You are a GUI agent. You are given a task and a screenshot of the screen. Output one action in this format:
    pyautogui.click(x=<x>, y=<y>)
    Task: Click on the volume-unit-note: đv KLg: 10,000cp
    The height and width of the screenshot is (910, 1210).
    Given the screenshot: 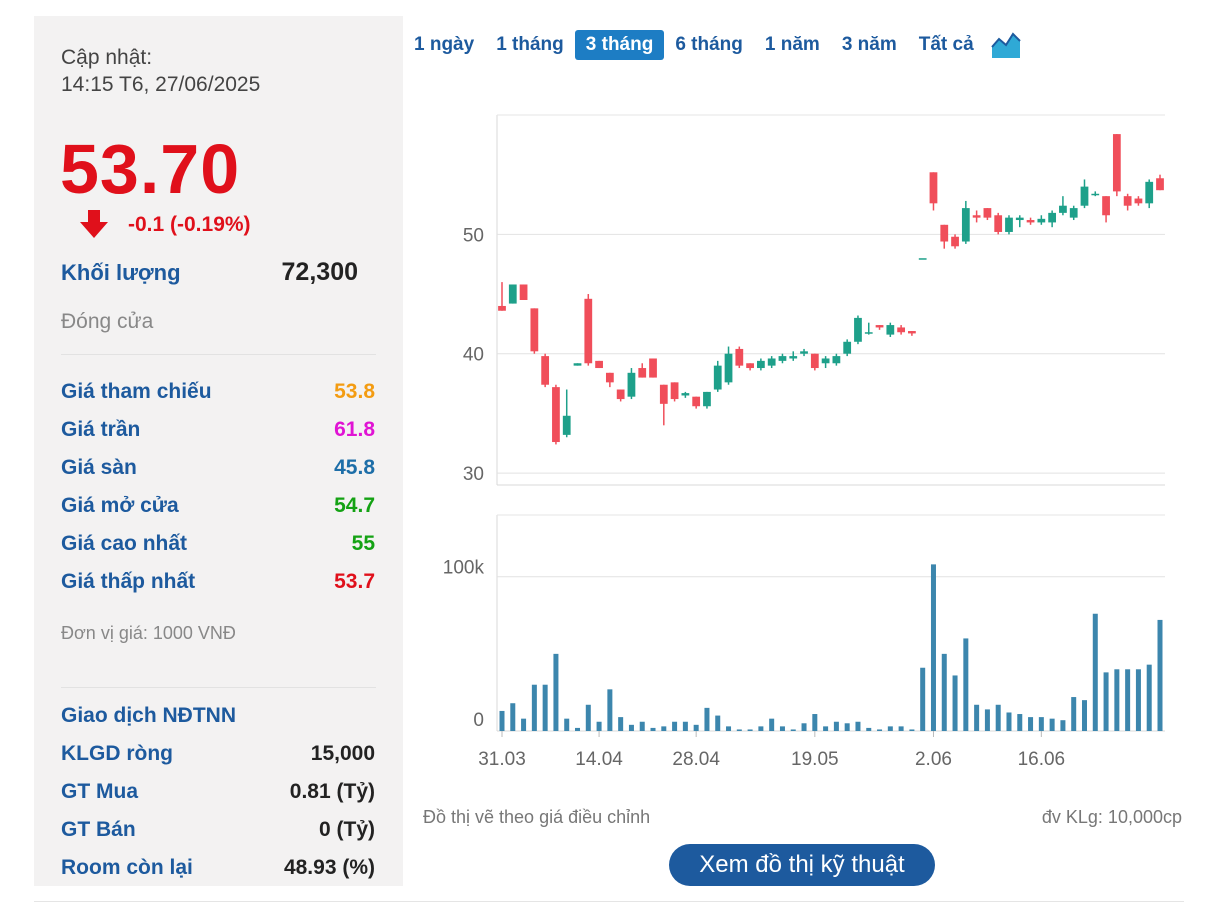 What is the action you would take?
    pyautogui.click(x=1111, y=817)
    